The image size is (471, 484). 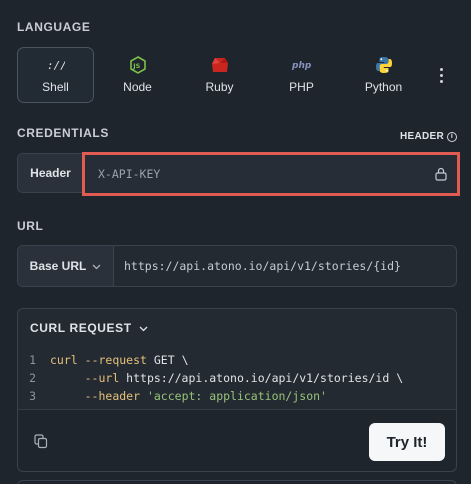 What do you see at coordinates (237, 482) in the screenshot?
I see `next-panel-edge` at bounding box center [237, 482].